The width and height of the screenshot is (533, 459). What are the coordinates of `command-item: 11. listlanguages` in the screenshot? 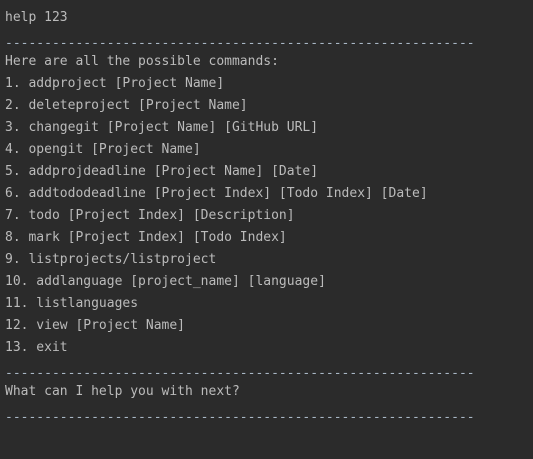 It's located at (72, 303).